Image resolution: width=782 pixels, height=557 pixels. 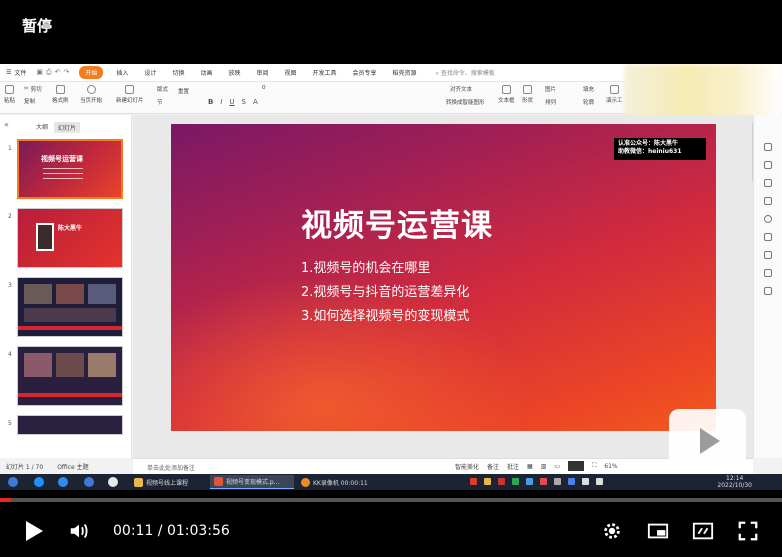 What do you see at coordinates (13, 482) in the screenshot?
I see `start-icon` at bounding box center [13, 482].